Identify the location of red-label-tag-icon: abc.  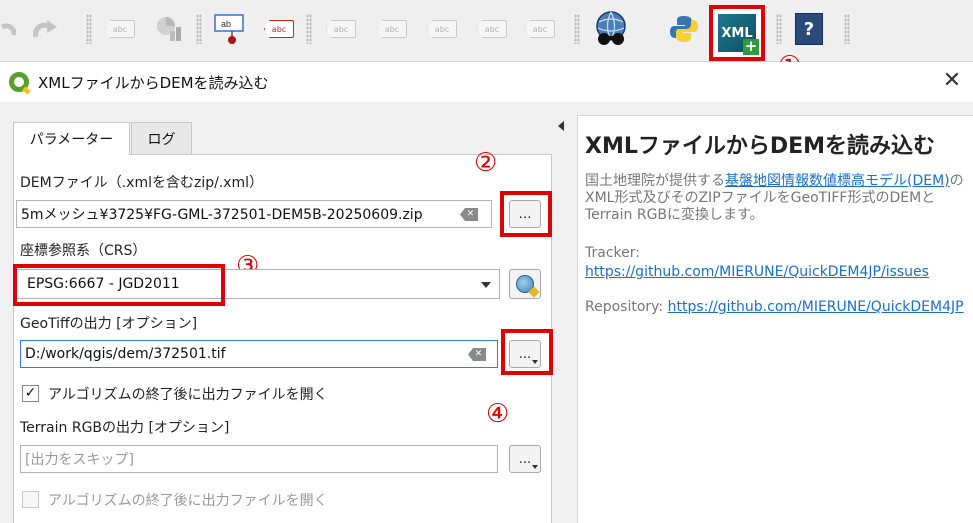
(279, 29).